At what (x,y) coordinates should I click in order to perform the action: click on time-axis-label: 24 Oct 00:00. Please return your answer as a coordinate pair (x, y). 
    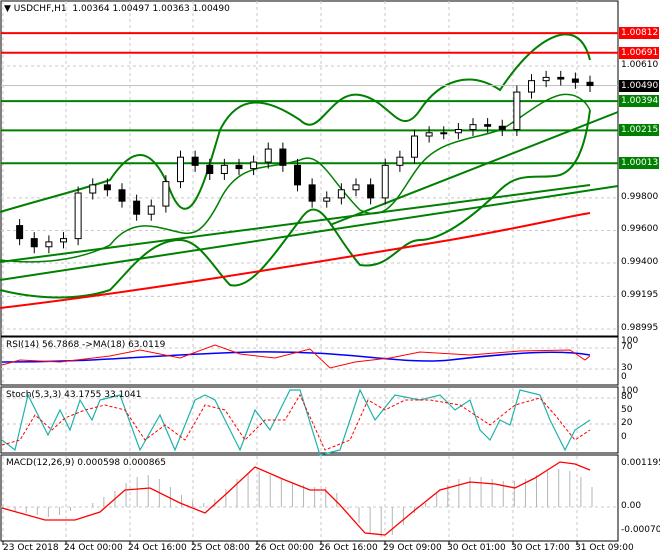
    Looking at the image, I should click on (93, 548).